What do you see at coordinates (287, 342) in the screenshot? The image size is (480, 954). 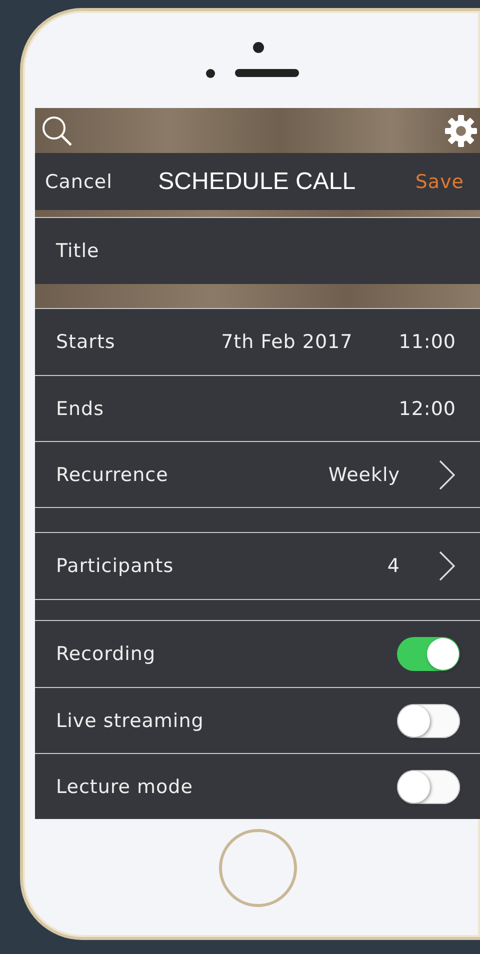 I see `date-value: 7th Feb 2017` at bounding box center [287, 342].